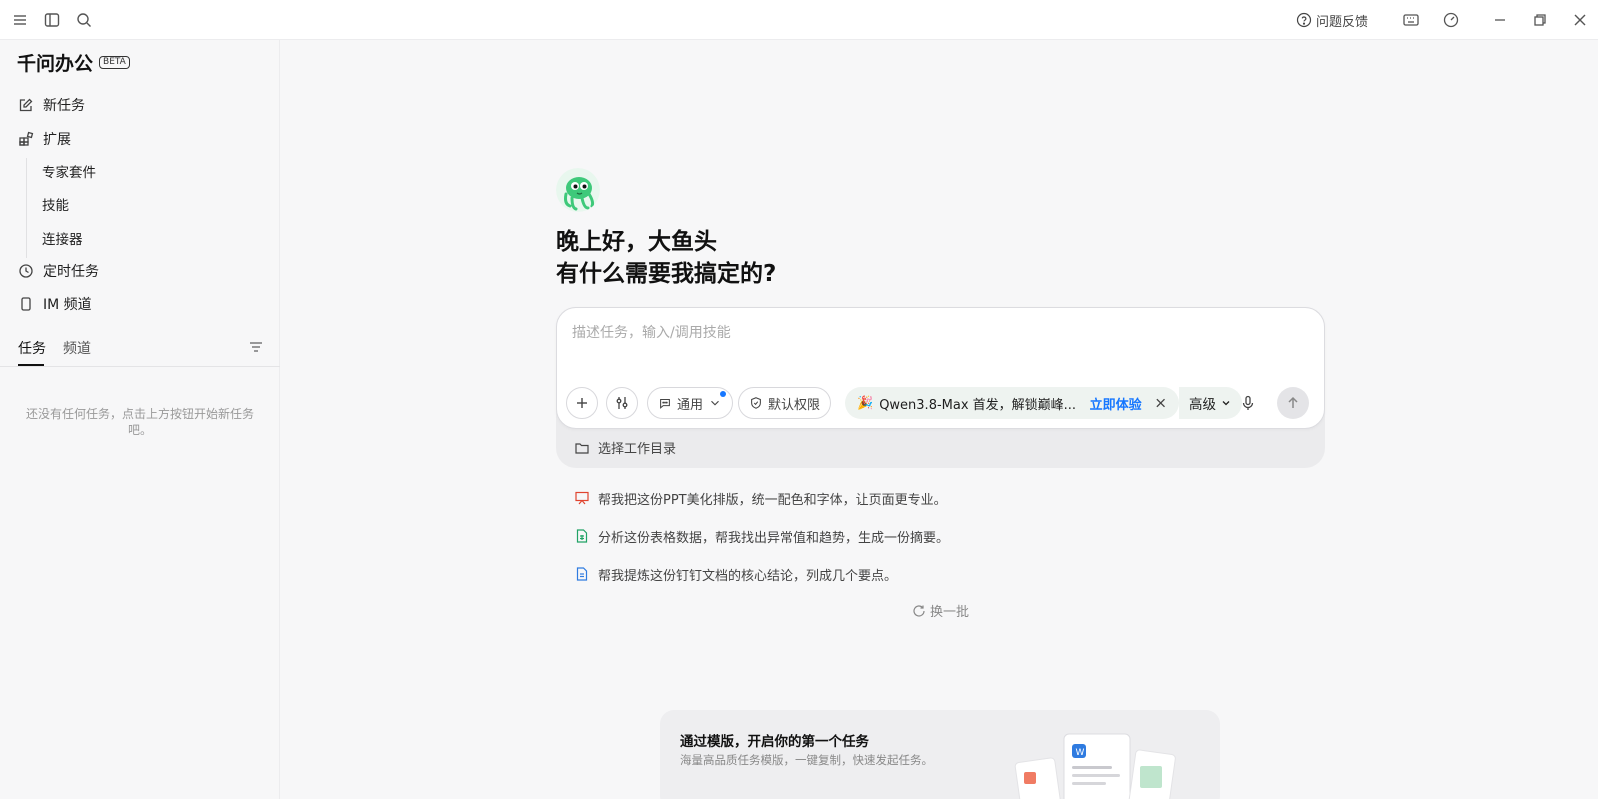 The image size is (1598, 799). Describe the element at coordinates (940, 368) in the screenshot. I see `composer: 通用 默认权限 🎉 Qwen3.8-Max 首发，解锁巅峰... 立即体验 高级` at that location.